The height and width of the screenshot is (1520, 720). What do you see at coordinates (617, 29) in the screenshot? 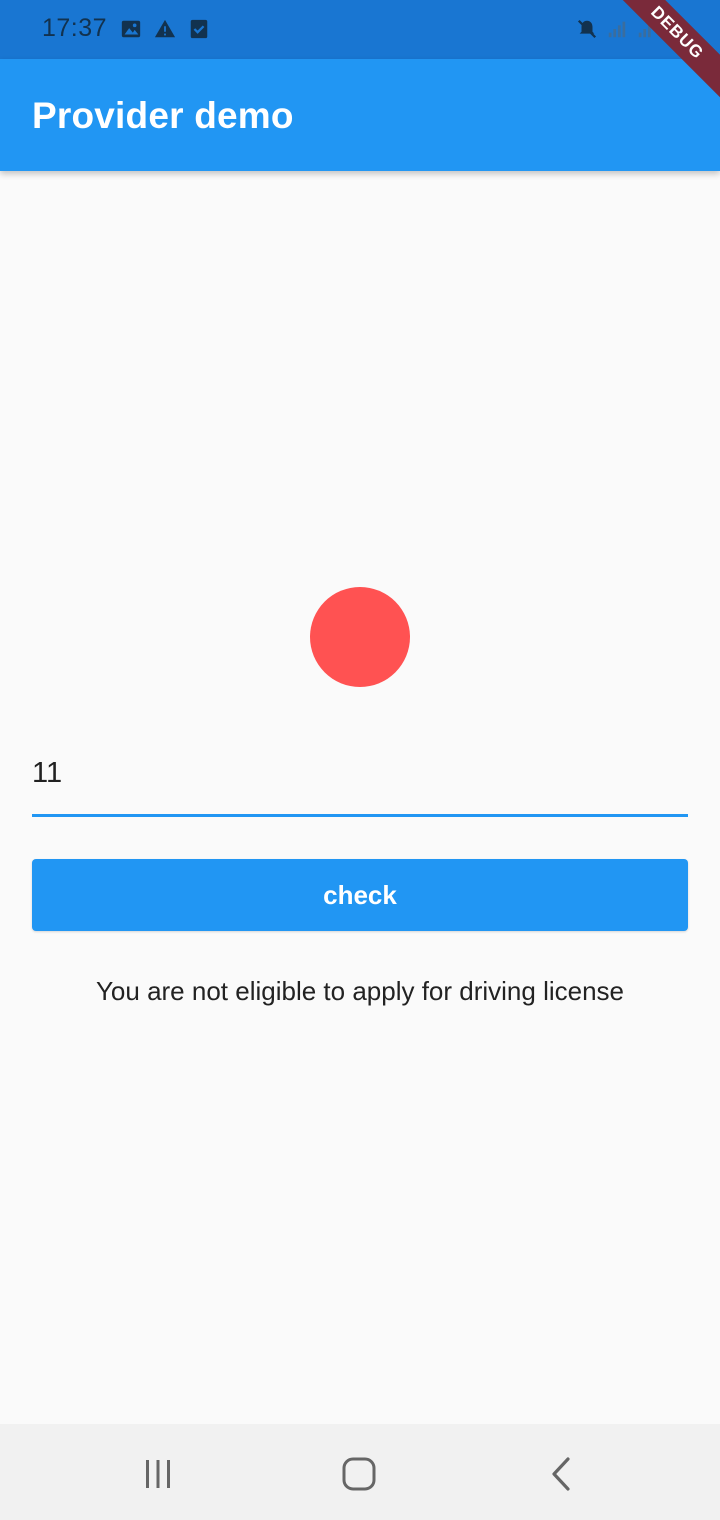
I see `signal-icon` at bounding box center [617, 29].